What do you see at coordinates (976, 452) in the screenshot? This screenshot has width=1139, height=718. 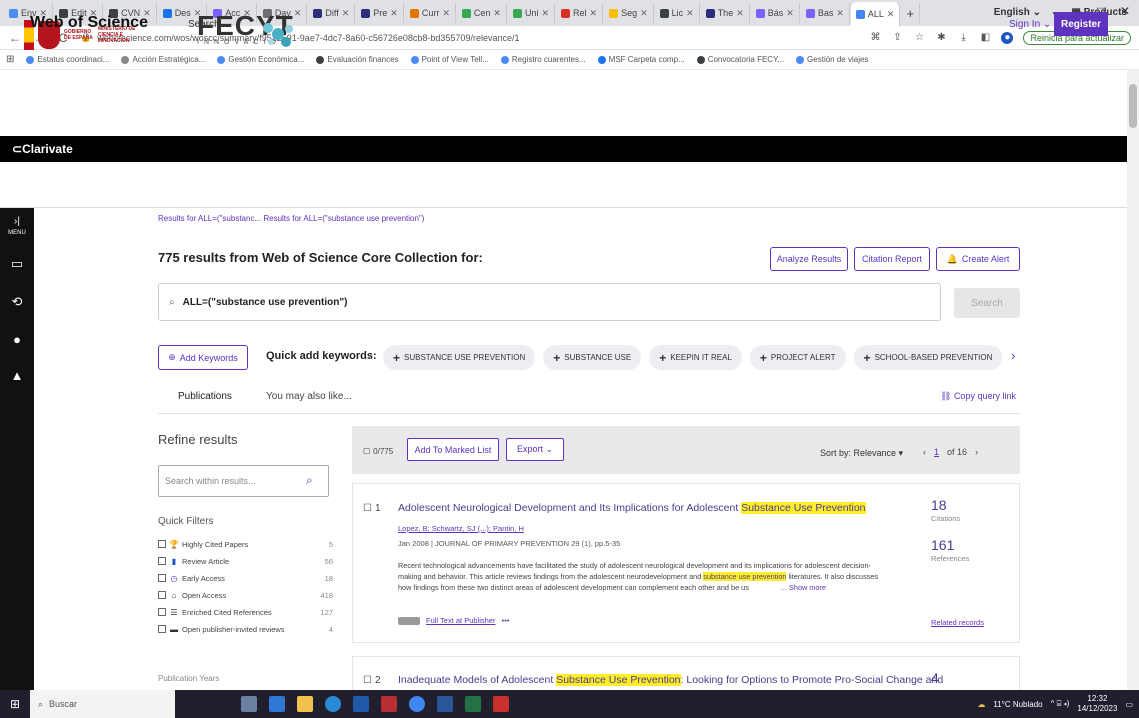 I see `next-page-icon: ›` at bounding box center [976, 452].